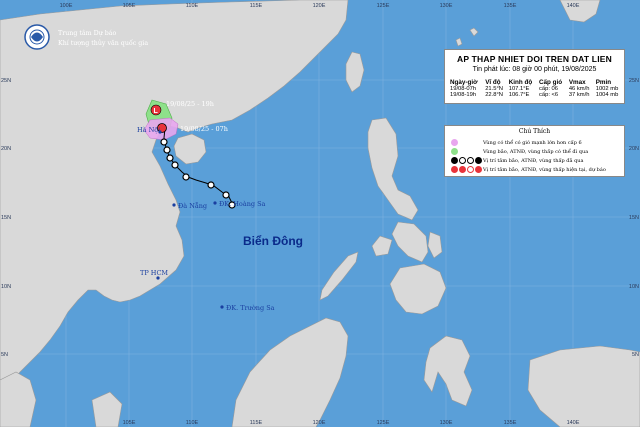 The height and width of the screenshot is (427, 640). What do you see at coordinates (579, 95) in the screenshot?
I see `table-cell: 37 km/h` at bounding box center [579, 95].